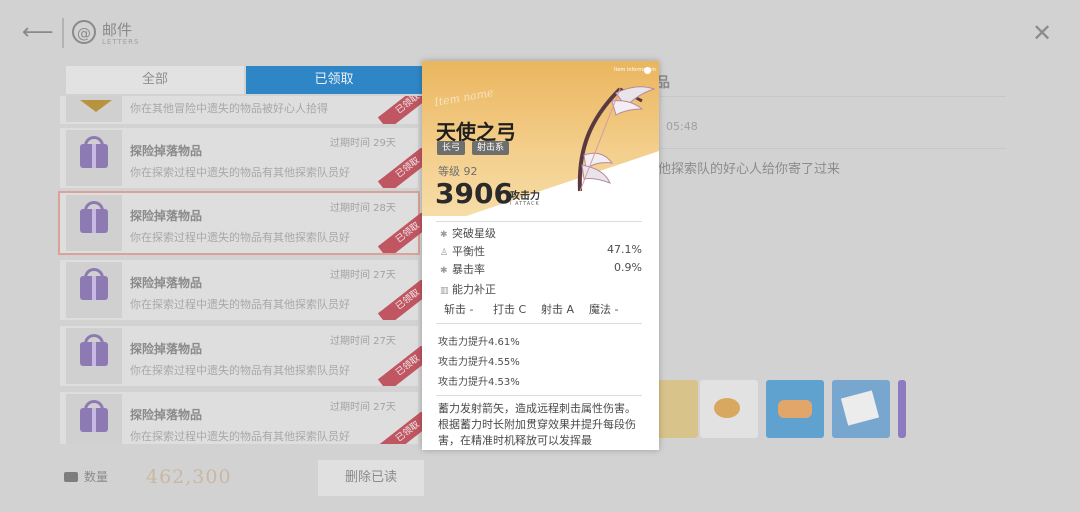  Describe the element at coordinates (479, 382) in the screenshot. I see `bonus-line: 攻击力提升4.53%` at that location.